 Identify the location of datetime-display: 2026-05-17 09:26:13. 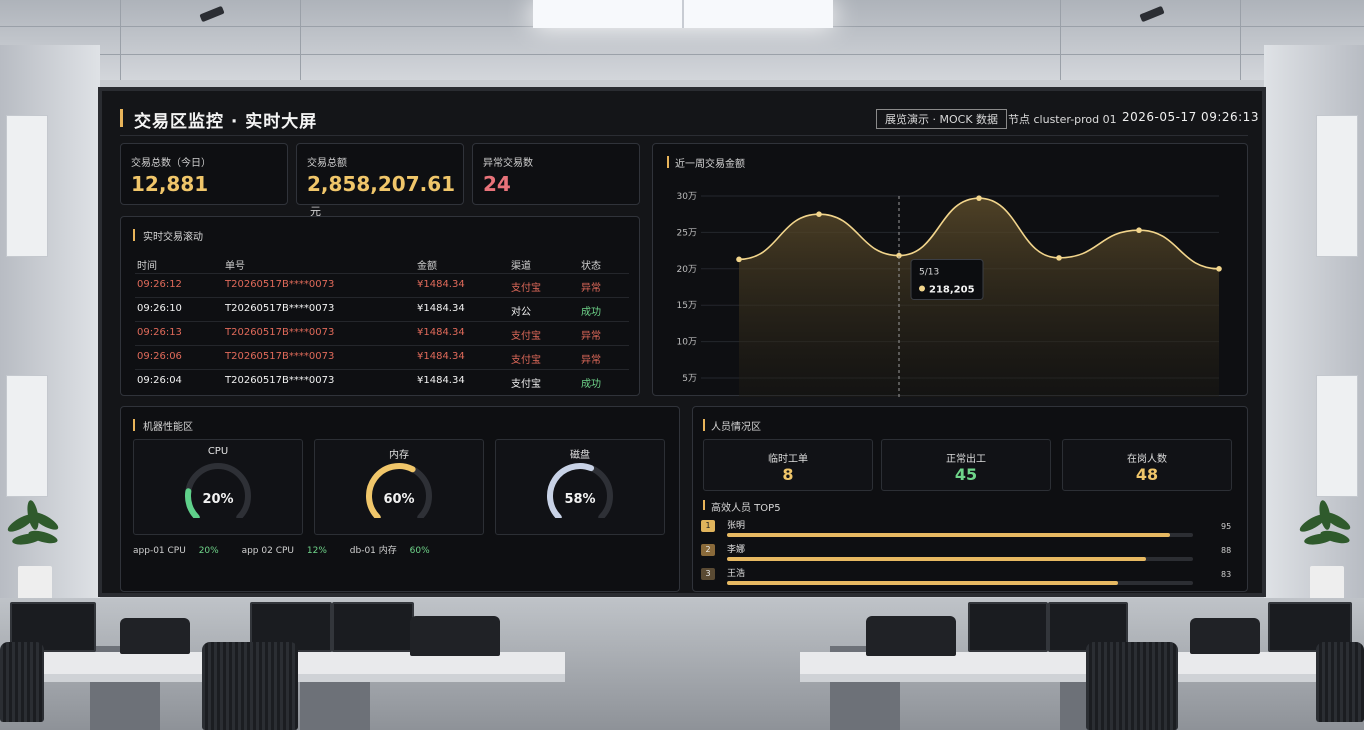
(1190, 117).